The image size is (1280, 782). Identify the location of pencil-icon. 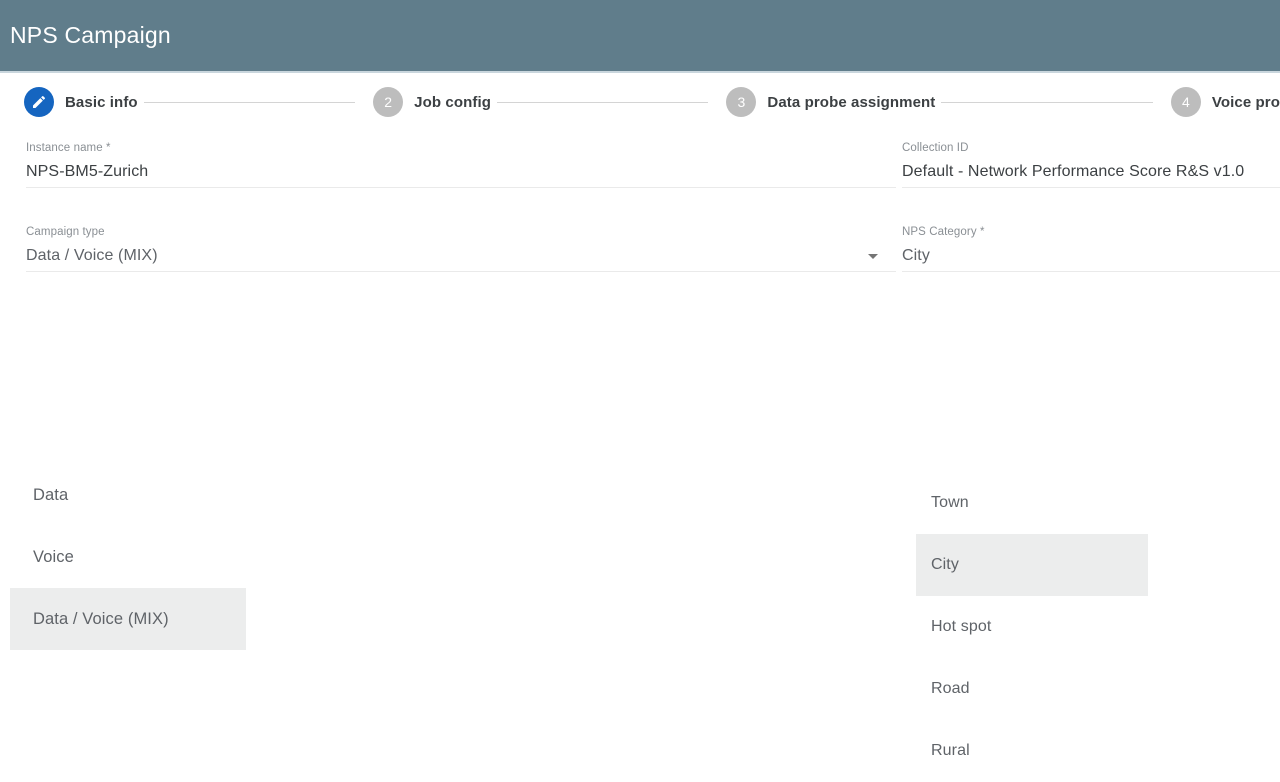
(39, 102).